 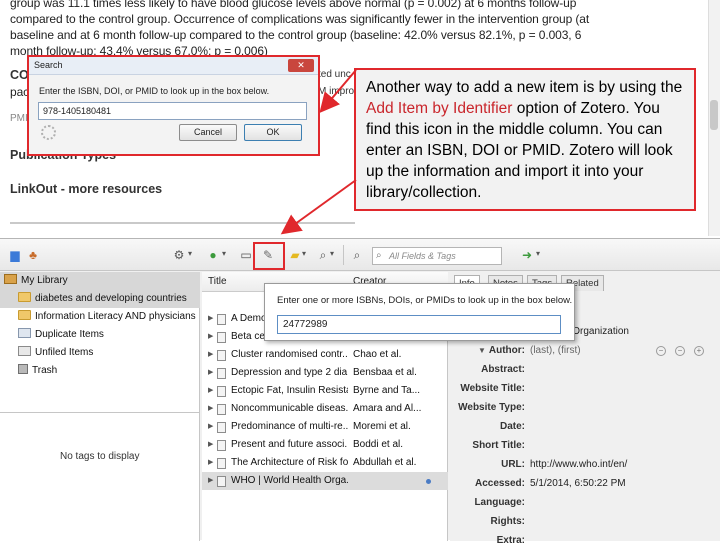 What do you see at coordinates (343, 255) in the screenshot?
I see `toolbar-separator` at bounding box center [343, 255].